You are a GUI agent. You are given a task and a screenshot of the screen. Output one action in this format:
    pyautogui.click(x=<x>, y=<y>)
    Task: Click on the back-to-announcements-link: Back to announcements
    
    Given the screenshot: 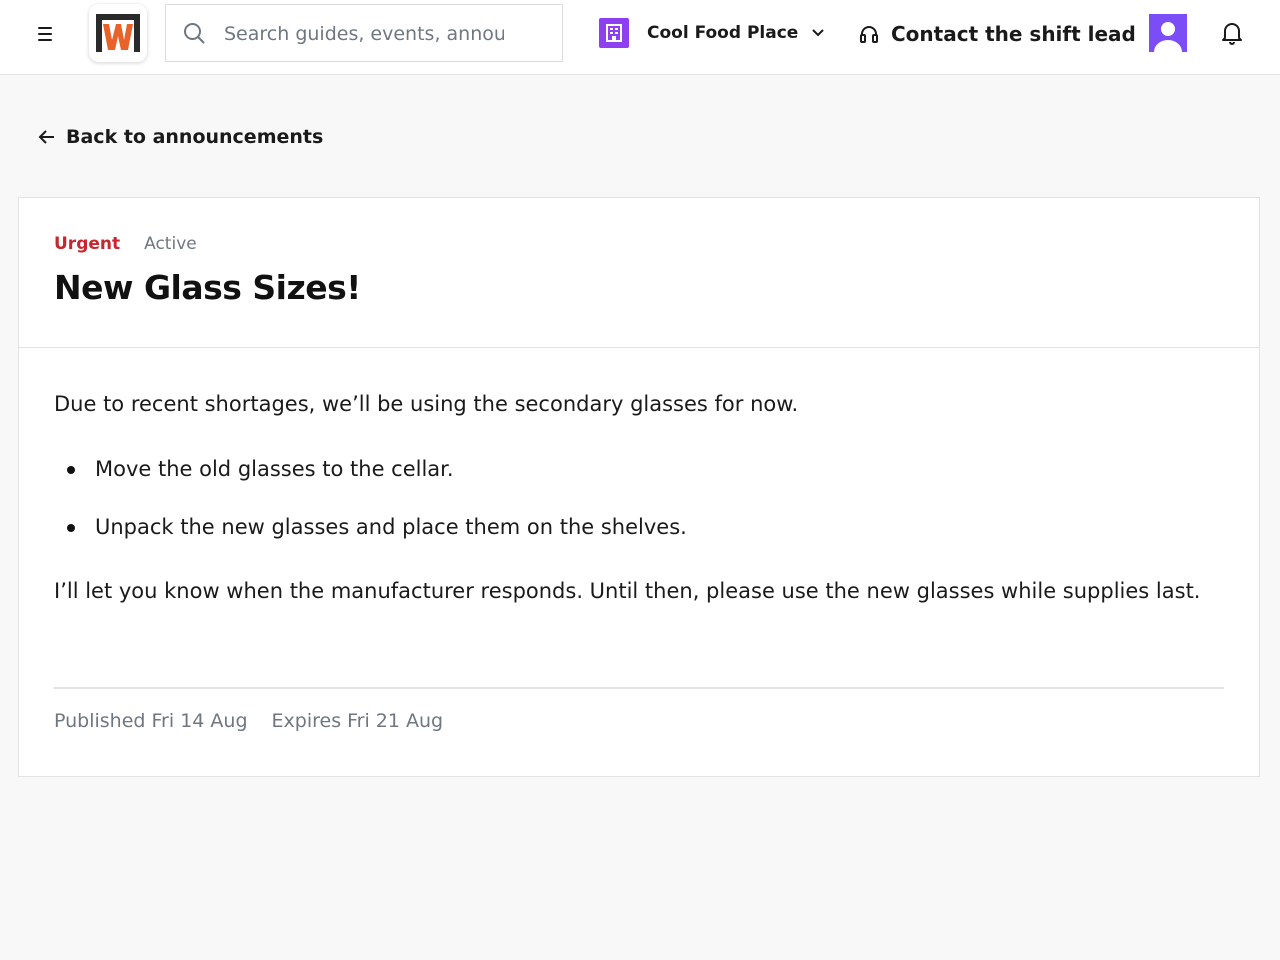 What is the action you would take?
    pyautogui.click(x=180, y=137)
    